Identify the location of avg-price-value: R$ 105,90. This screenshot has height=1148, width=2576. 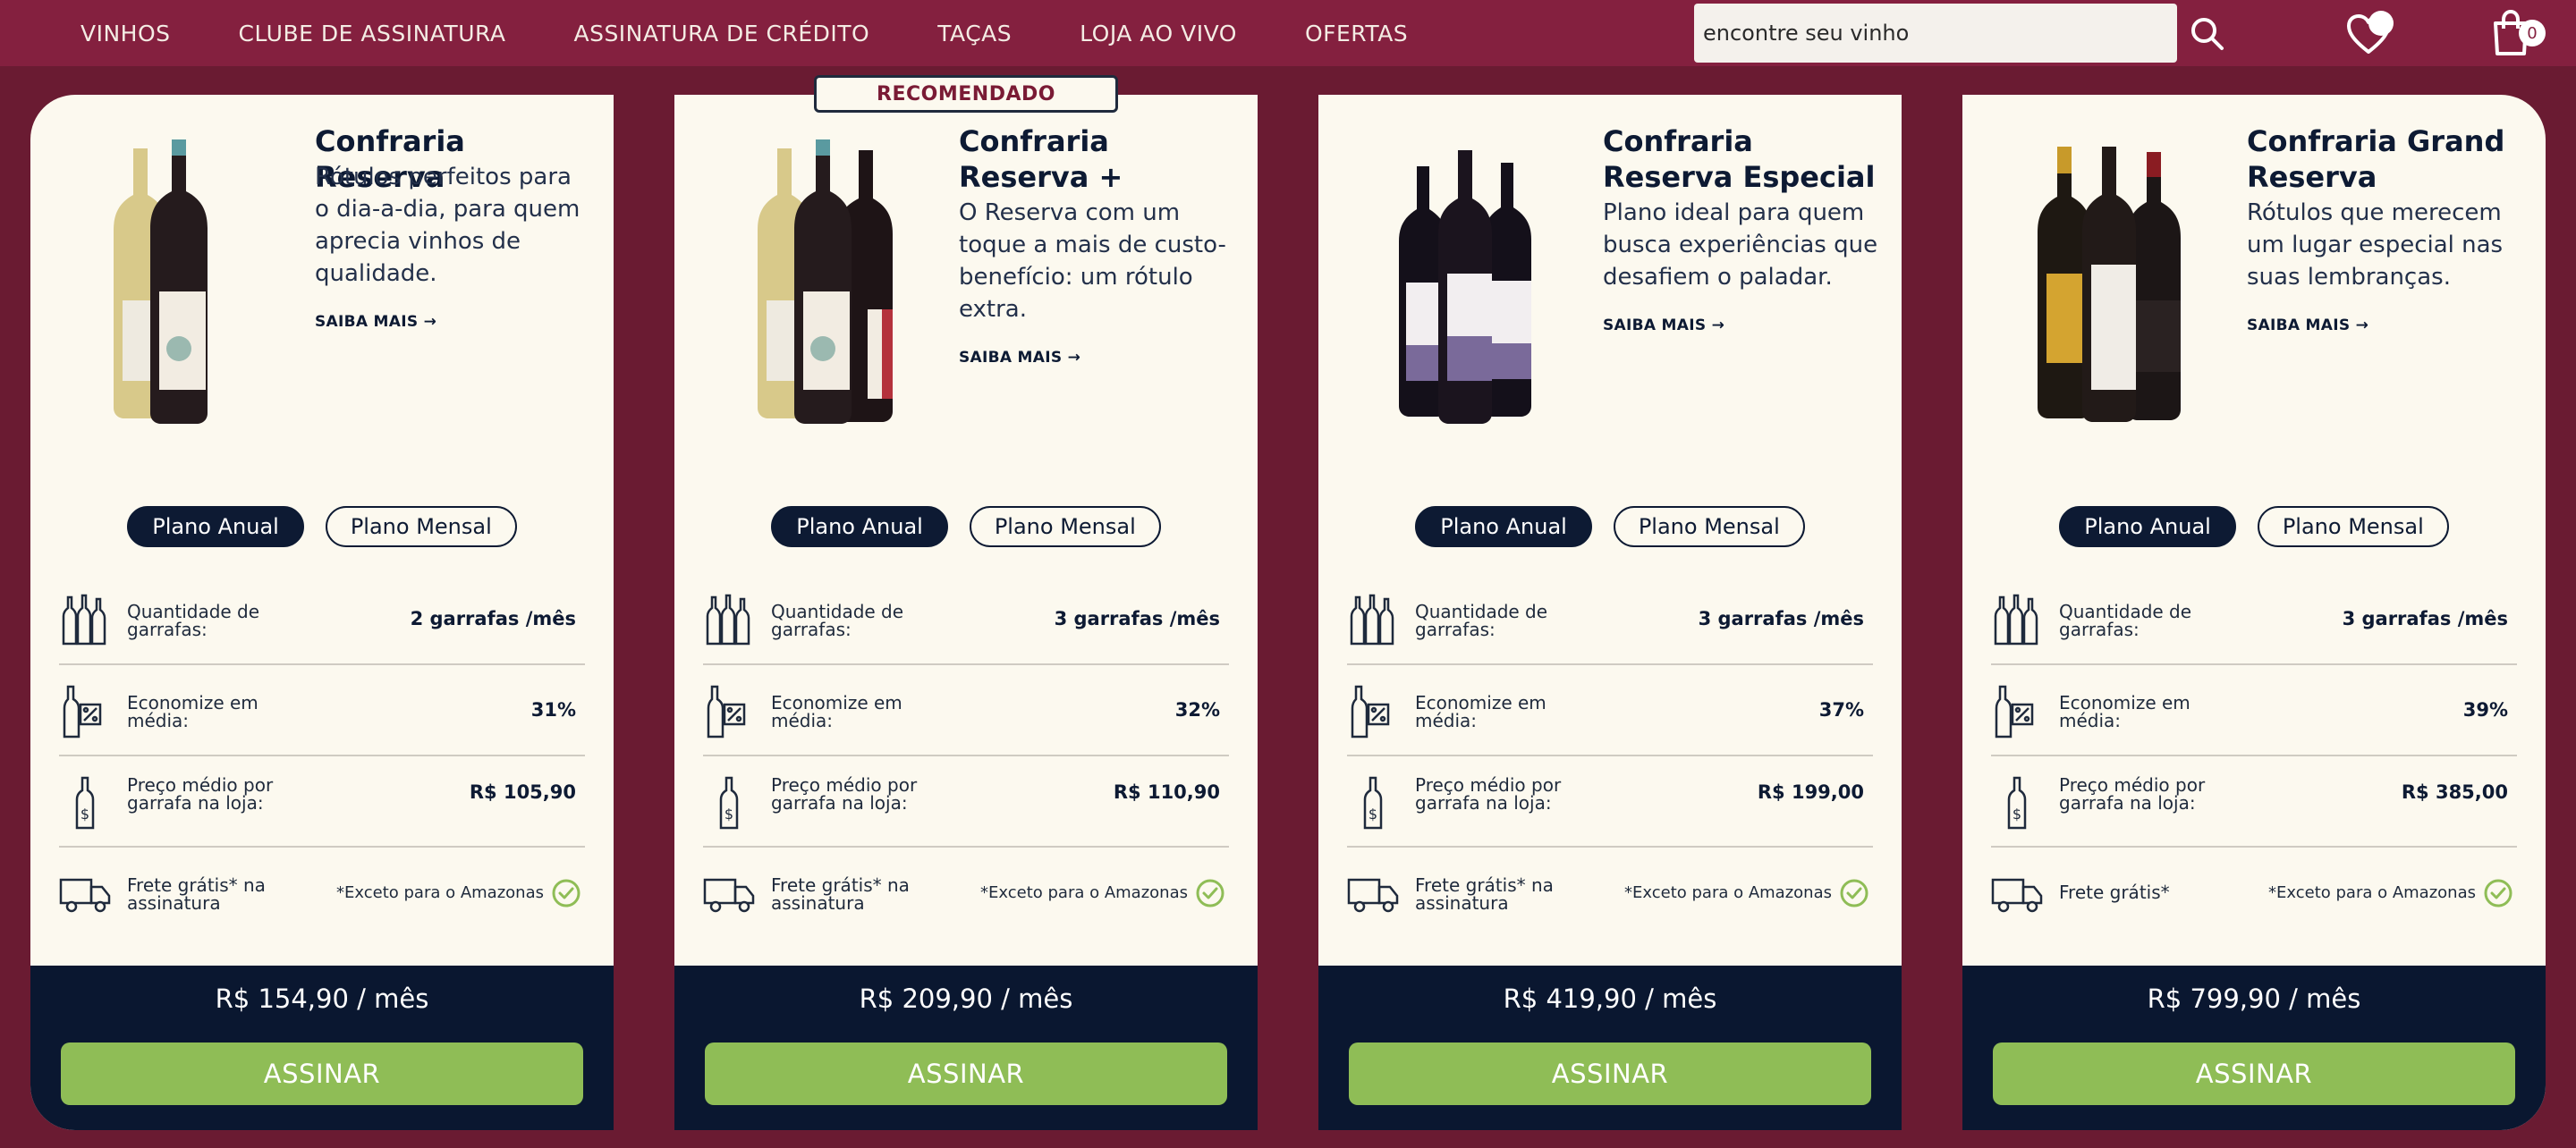
(522, 792).